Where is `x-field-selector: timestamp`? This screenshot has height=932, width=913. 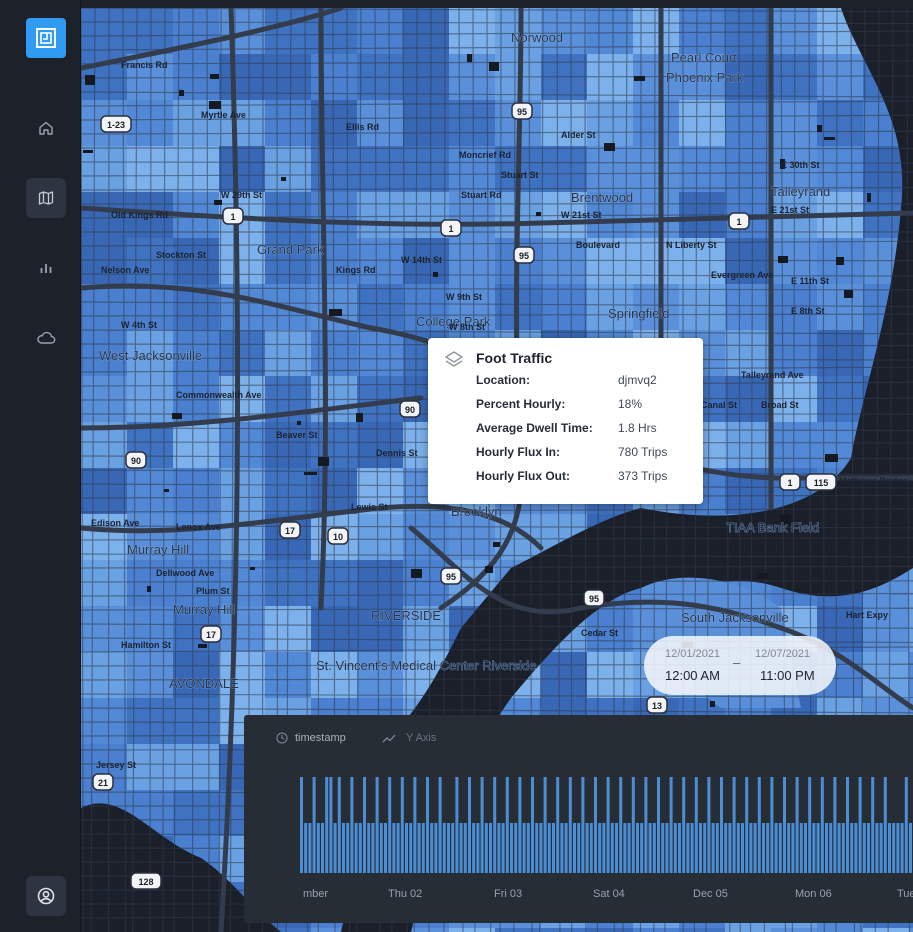 x-field-selector: timestamp is located at coordinates (320, 738).